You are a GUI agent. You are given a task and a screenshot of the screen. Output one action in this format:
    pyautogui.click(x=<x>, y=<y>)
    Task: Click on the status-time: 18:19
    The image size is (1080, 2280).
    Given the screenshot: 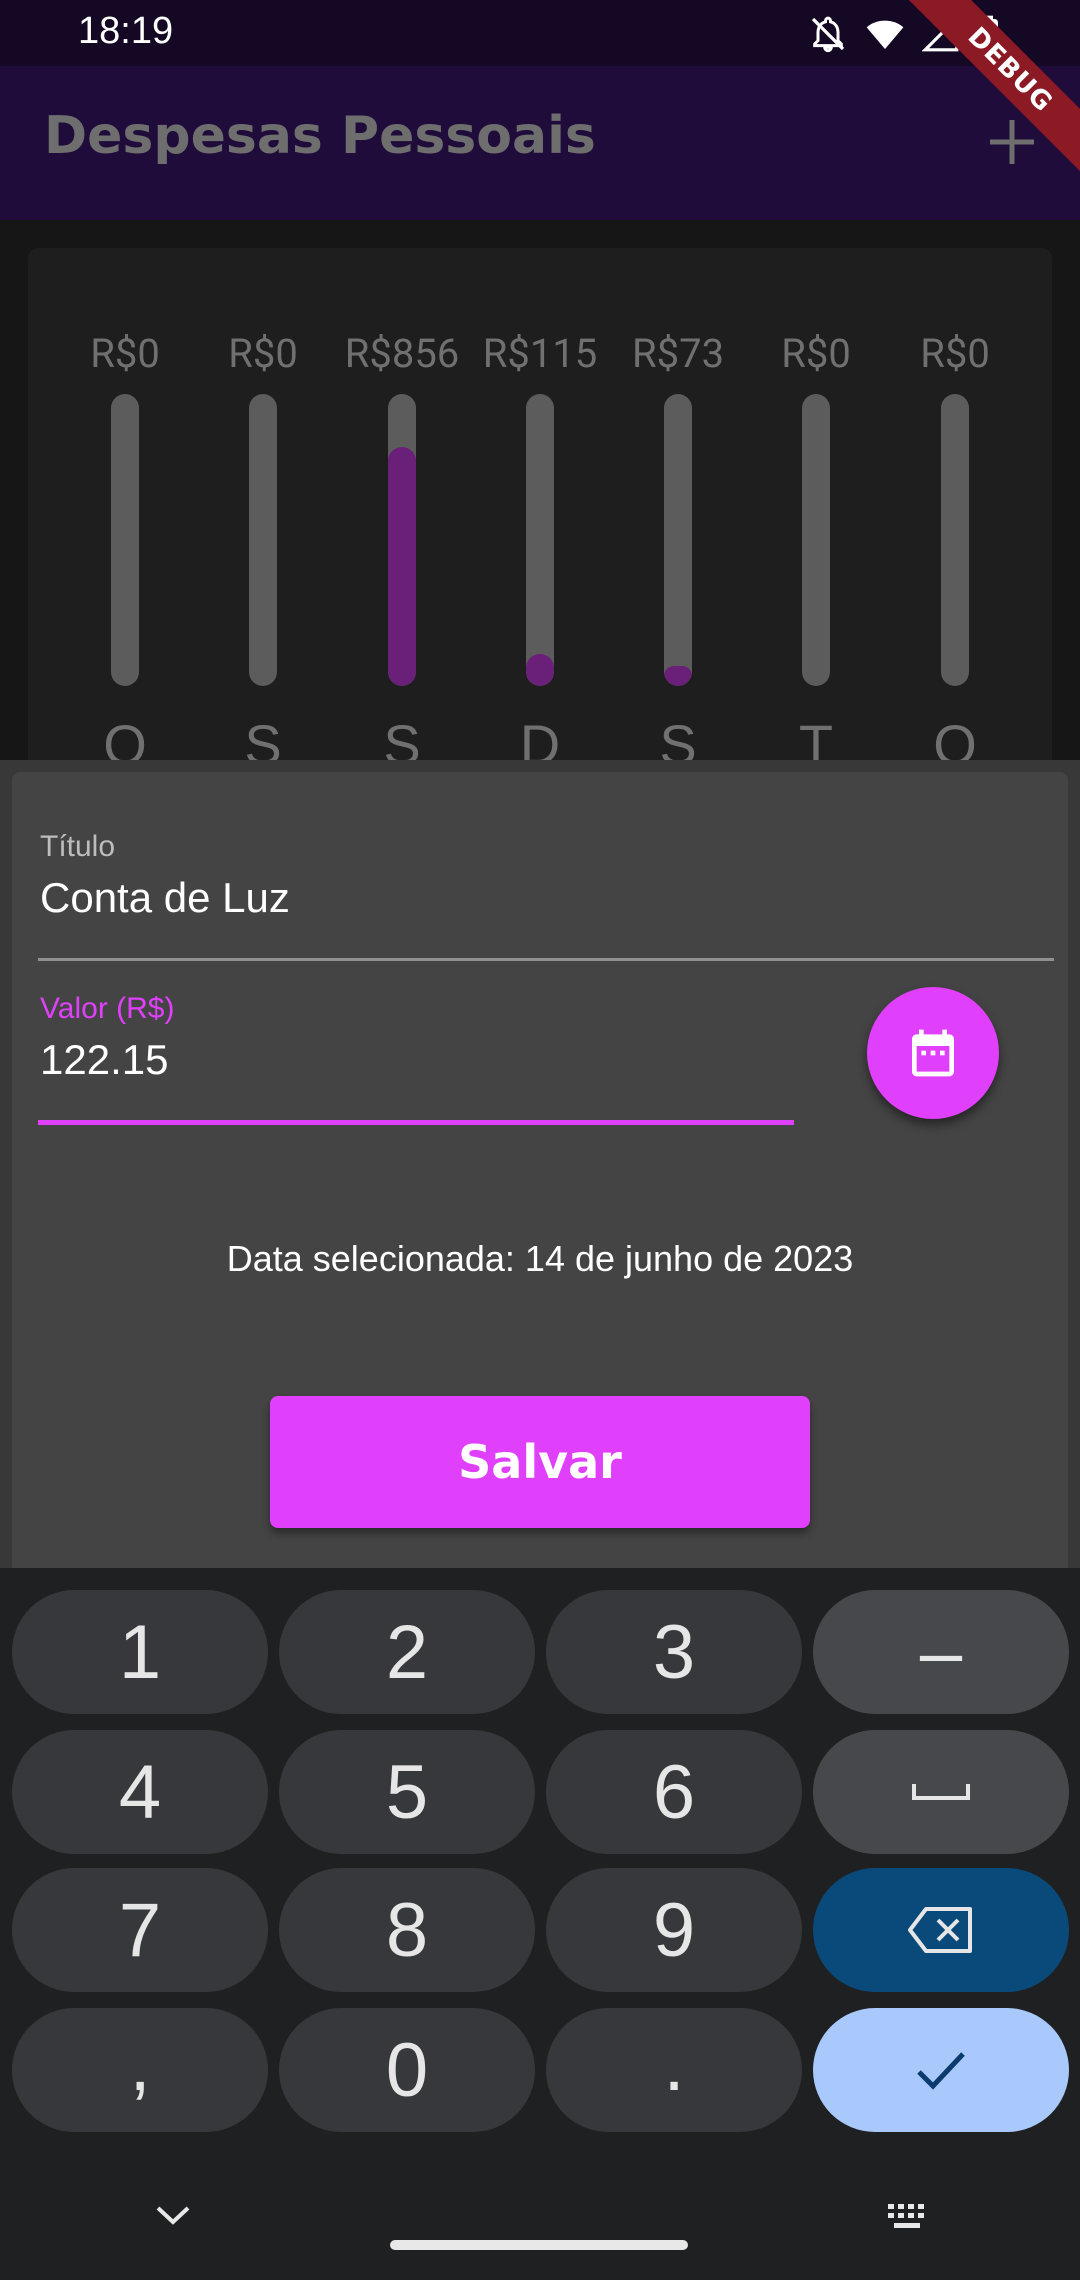 What is the action you would take?
    pyautogui.click(x=126, y=31)
    